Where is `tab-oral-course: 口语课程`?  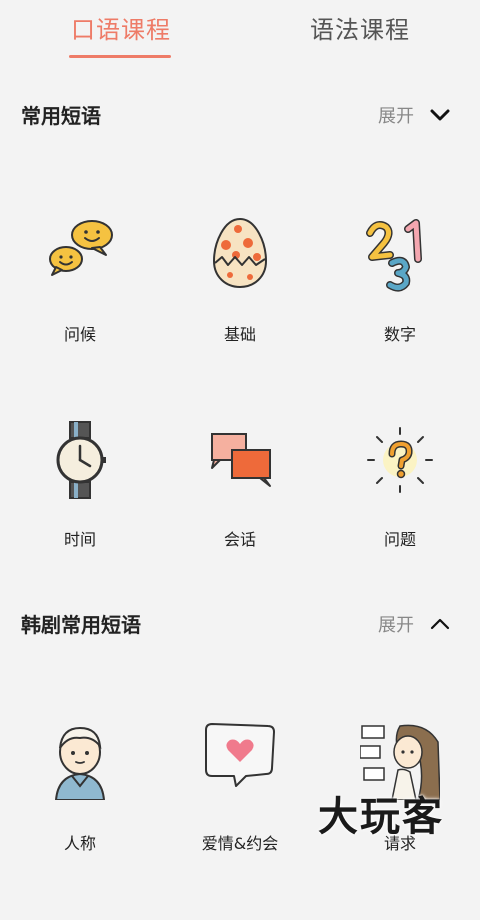 tab-oral-course: 口语课程 is located at coordinates (121, 27).